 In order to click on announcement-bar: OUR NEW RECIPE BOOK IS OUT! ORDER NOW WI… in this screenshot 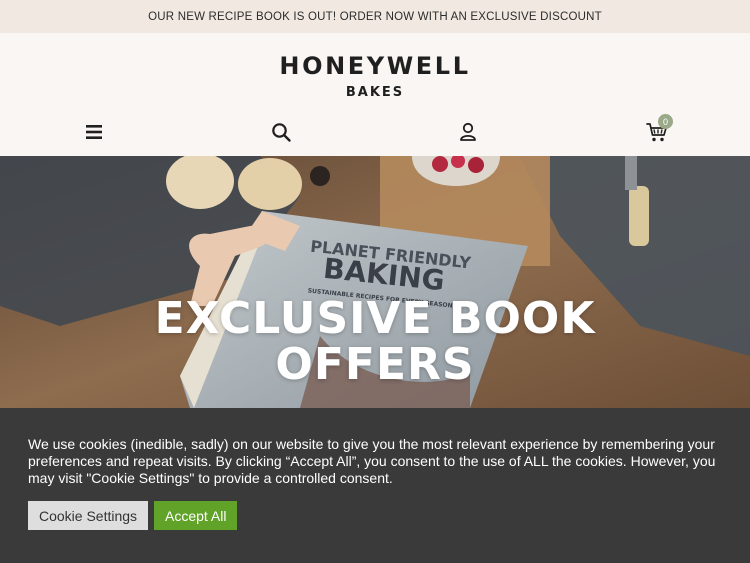, I will do `click(375, 16)`.